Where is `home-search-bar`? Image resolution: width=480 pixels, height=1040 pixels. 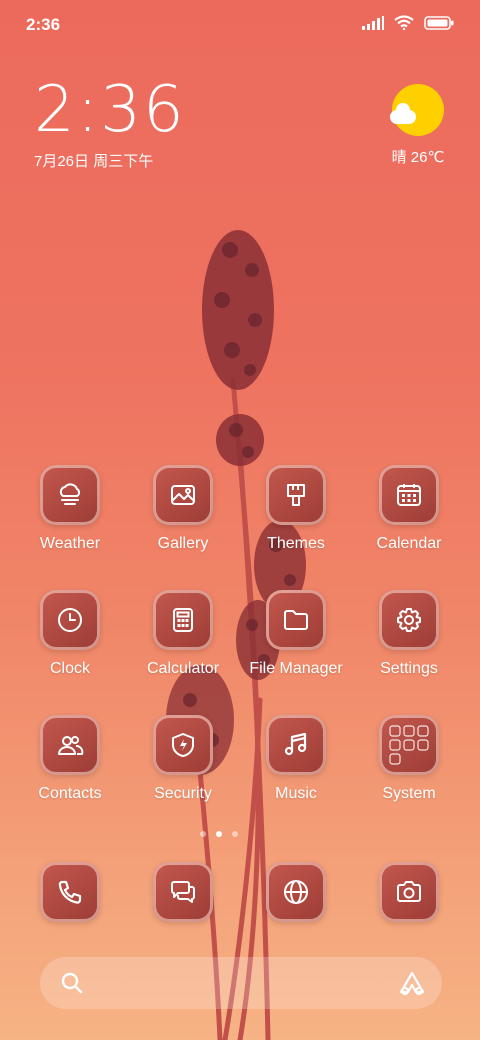
home-search-bar is located at coordinates (241, 983).